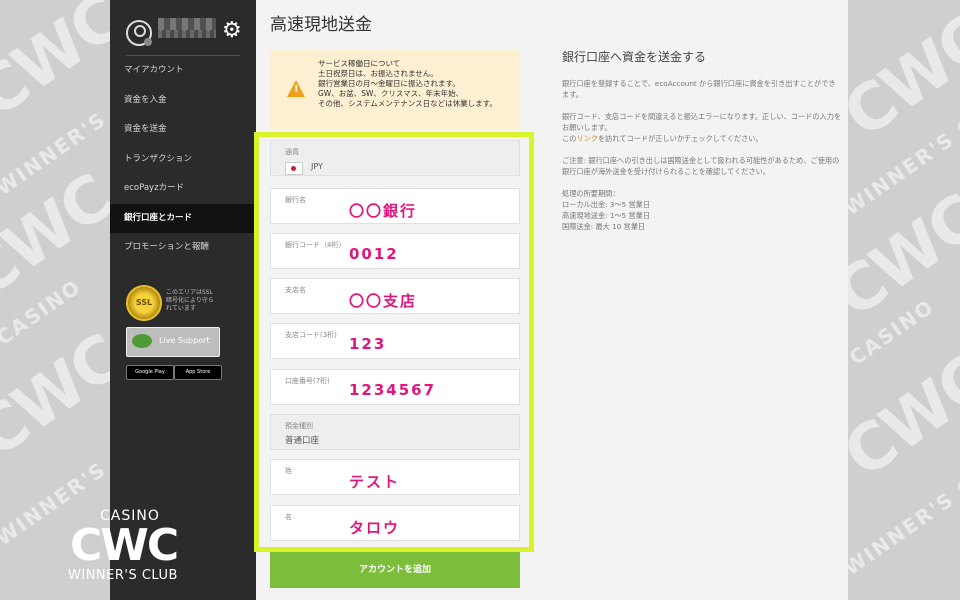 The height and width of the screenshot is (600, 960). What do you see at coordinates (375, 482) in the screenshot?
I see `field-value: テスト` at bounding box center [375, 482].